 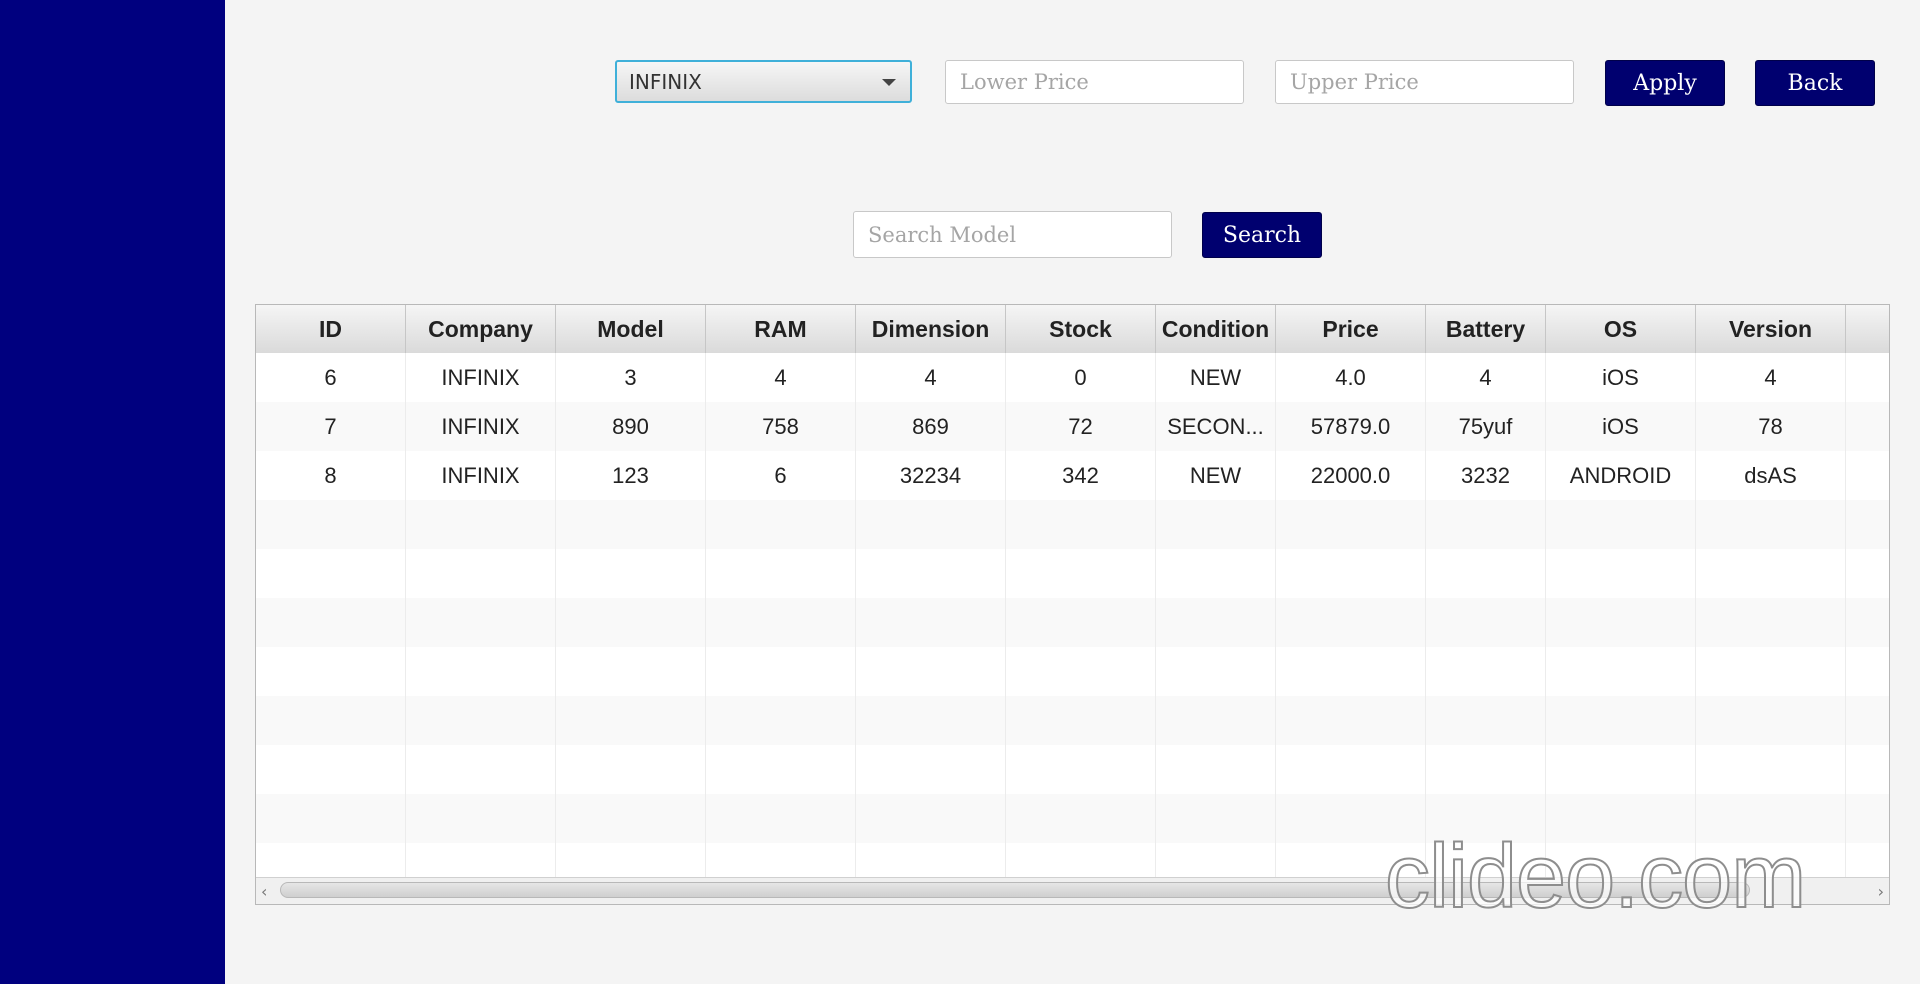 What do you see at coordinates (1881, 891) in the screenshot?
I see `scroll-right-icon: ›` at bounding box center [1881, 891].